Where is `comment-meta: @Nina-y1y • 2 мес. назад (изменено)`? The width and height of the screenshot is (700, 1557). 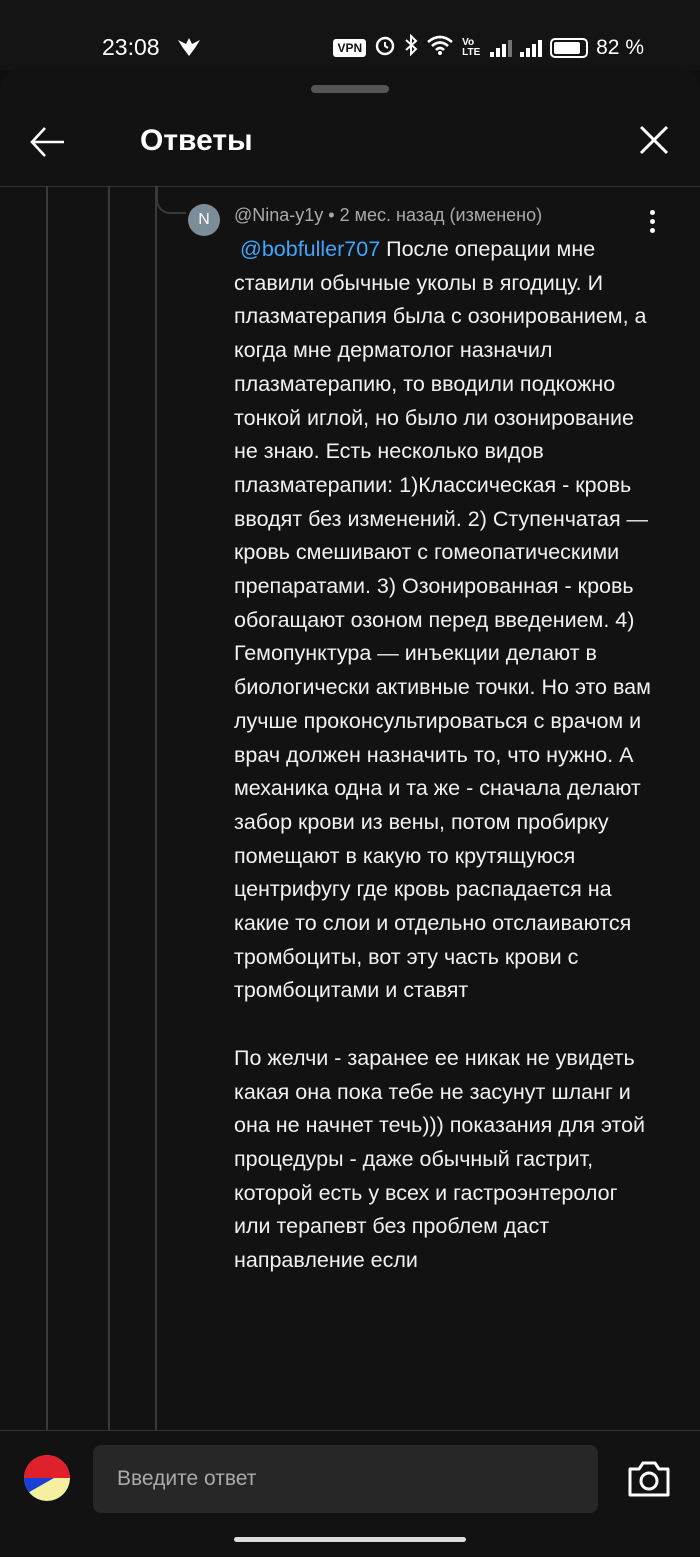 comment-meta: @Nina-y1y • 2 мес. назад (изменено) is located at coordinates (388, 215).